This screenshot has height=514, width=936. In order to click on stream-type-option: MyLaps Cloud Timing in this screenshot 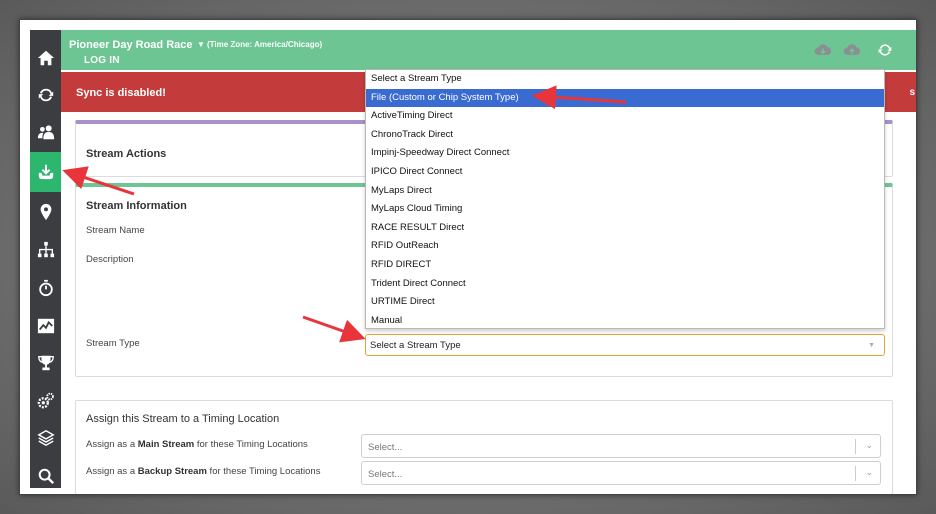, I will do `click(625, 209)`.